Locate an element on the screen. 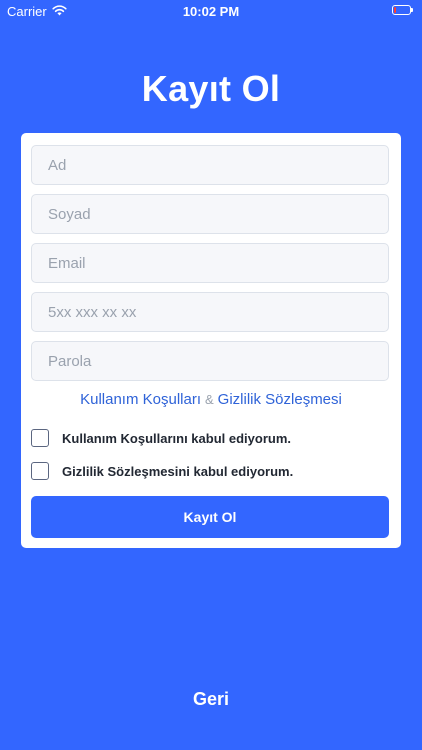 The height and width of the screenshot is (750, 422). email-input is located at coordinates (210, 263).